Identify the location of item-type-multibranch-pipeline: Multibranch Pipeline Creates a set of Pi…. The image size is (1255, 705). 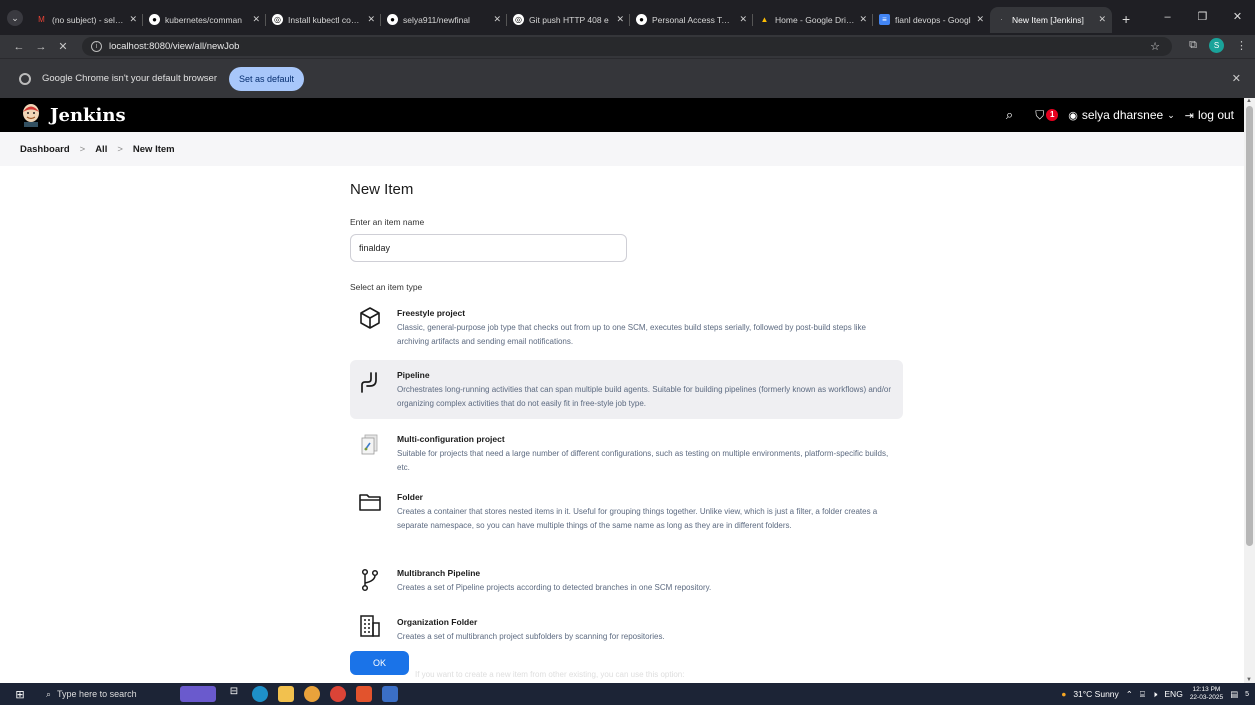
(626, 582).